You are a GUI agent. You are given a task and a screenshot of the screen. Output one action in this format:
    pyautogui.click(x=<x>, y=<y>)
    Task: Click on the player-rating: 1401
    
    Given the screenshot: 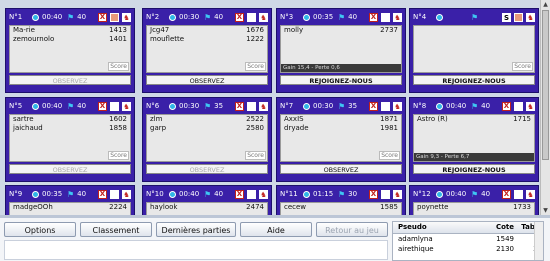 What is the action you would take?
    pyautogui.click(x=118, y=39)
    